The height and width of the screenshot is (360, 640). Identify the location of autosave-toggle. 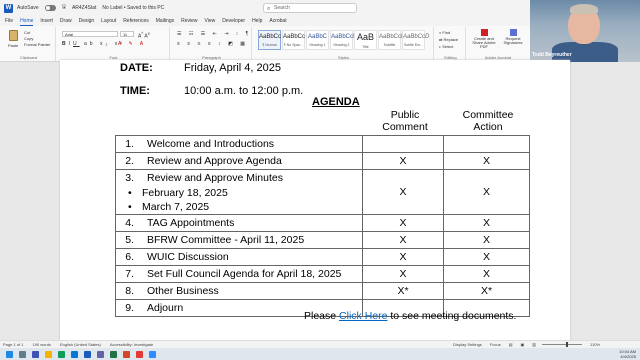
(50, 8).